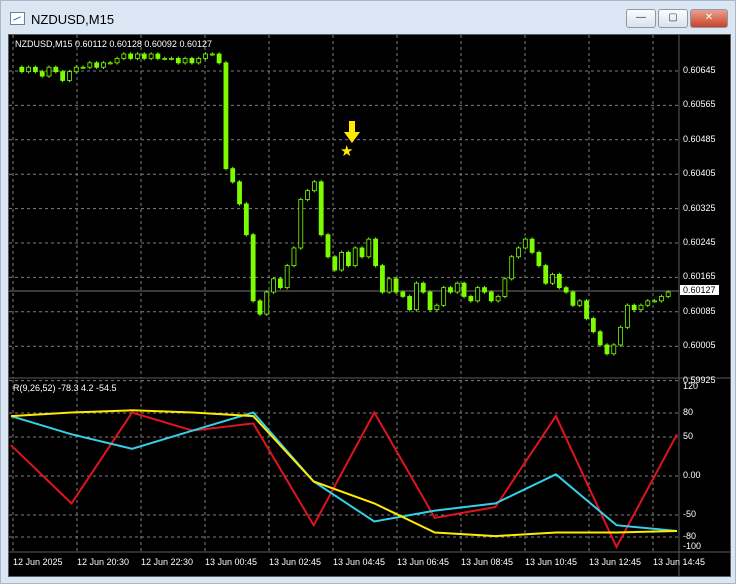  I want to click on time-axis-label: 13 Jun 06:45, so click(423, 562).